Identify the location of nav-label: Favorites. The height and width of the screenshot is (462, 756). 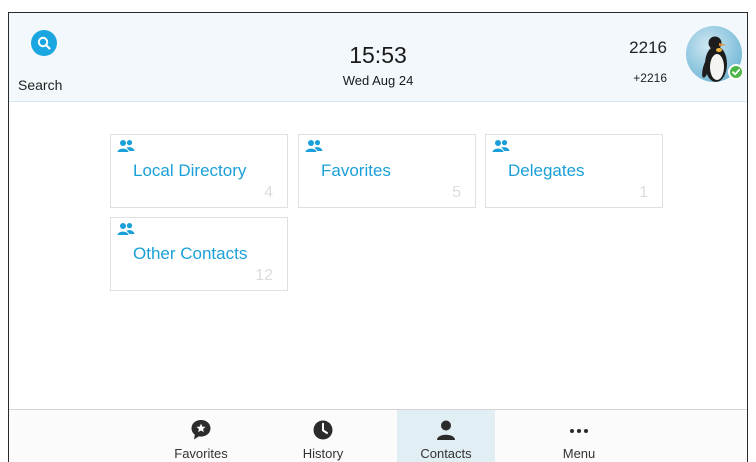
(201, 453).